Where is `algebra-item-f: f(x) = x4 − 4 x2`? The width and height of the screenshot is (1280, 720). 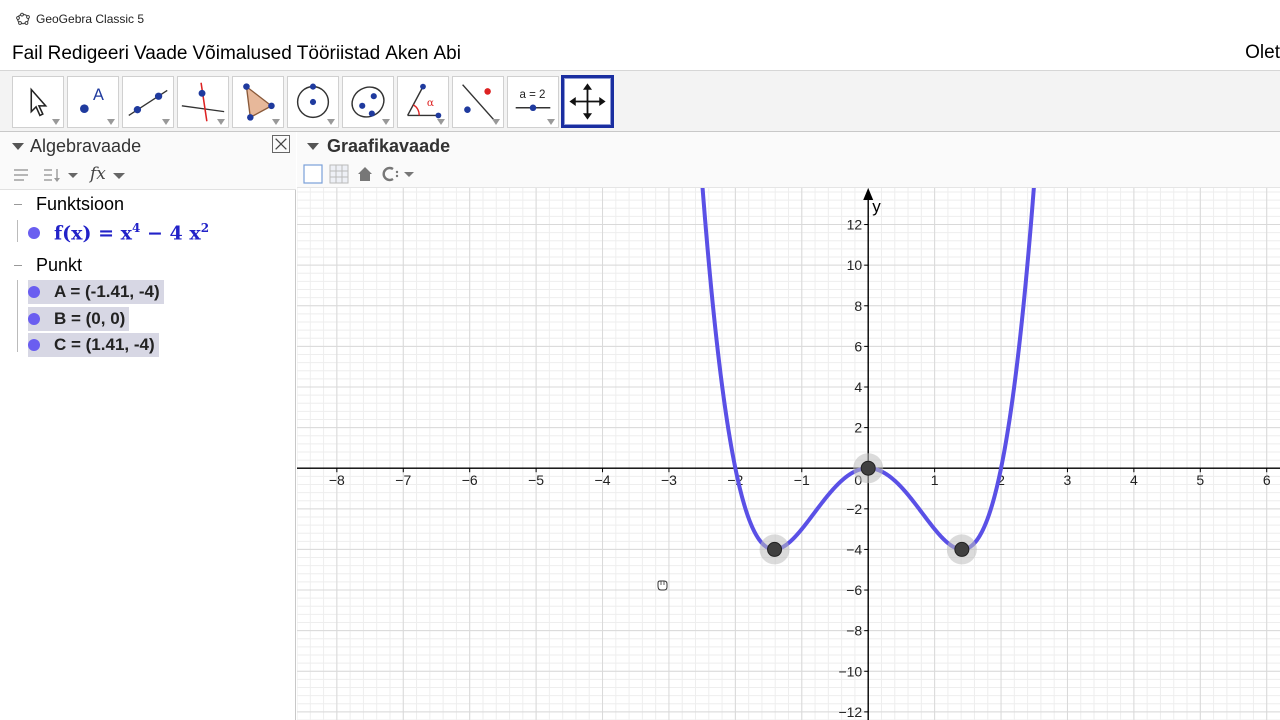 algebra-item-f: f(x) = x4 − 4 x2 is located at coordinates (118, 232).